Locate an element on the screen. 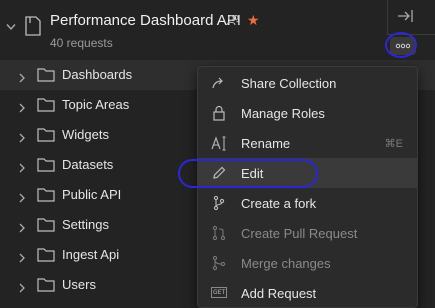 This screenshot has width=435, height=308. get-request-icon: GET is located at coordinates (219, 291).